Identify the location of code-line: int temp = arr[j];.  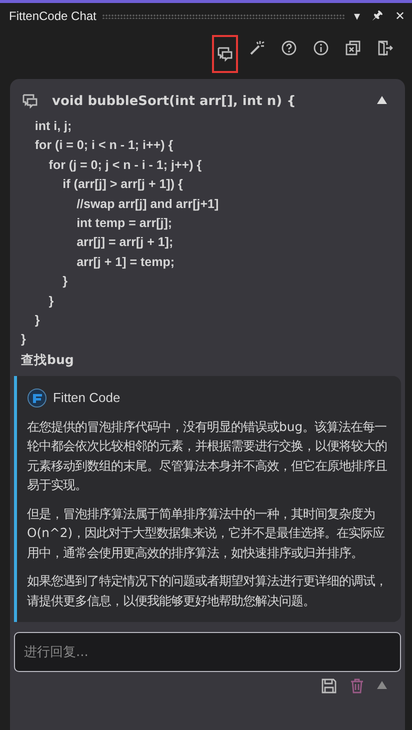
(124, 223).